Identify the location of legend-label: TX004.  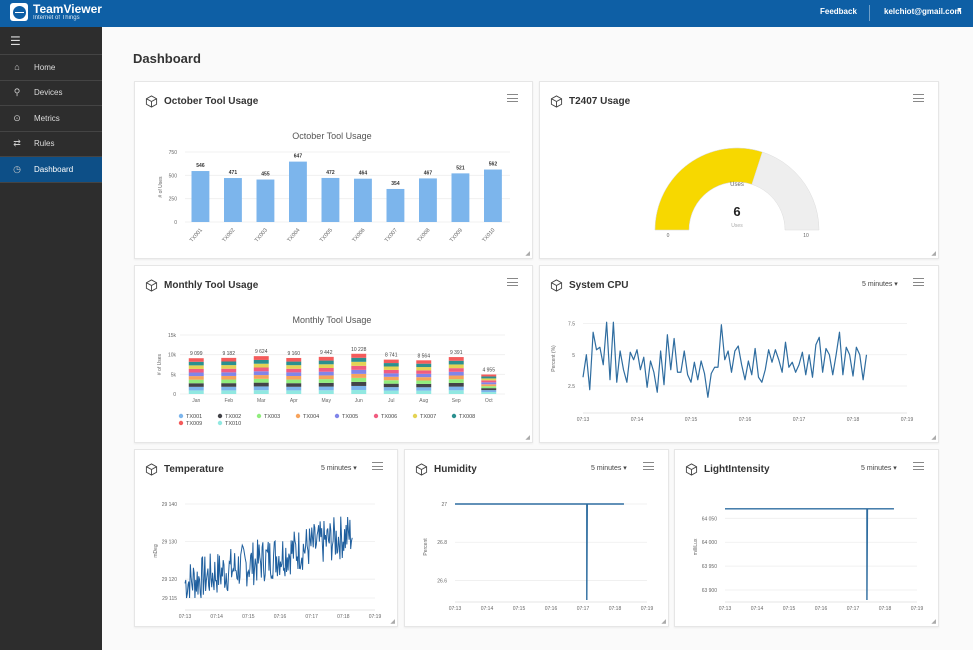
(311, 417).